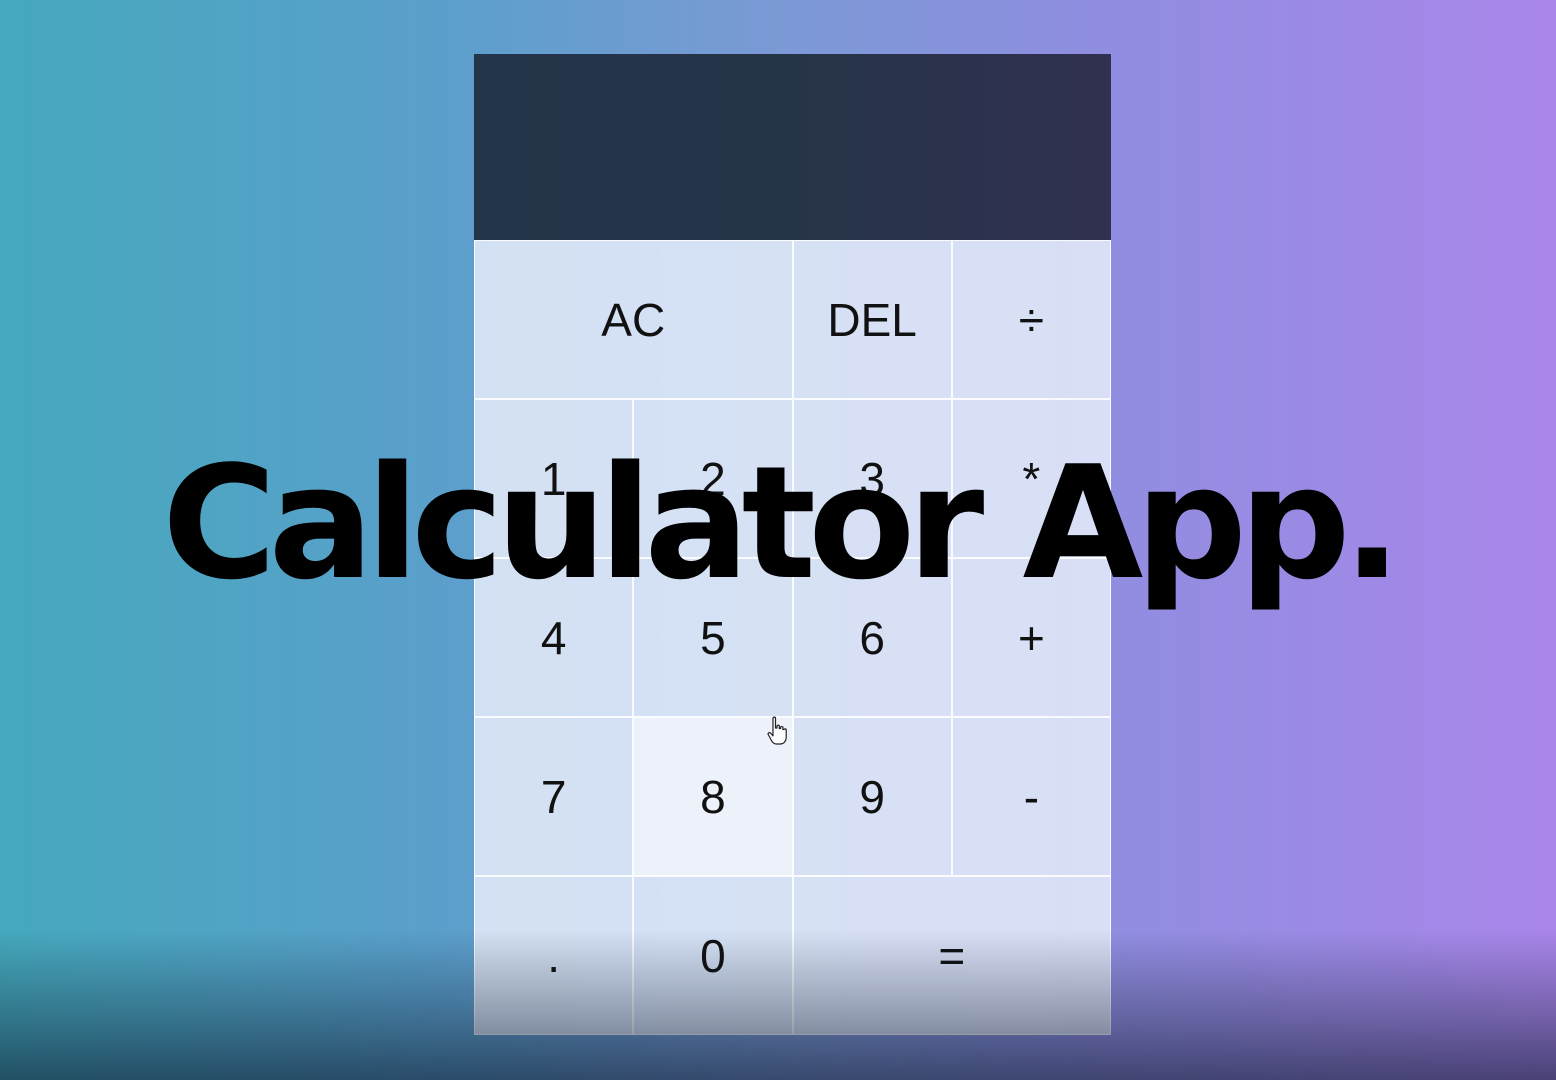 This screenshot has width=1556, height=1080. Describe the element at coordinates (782, 523) in the screenshot. I see `overlay-title: Calculator App.` at that location.